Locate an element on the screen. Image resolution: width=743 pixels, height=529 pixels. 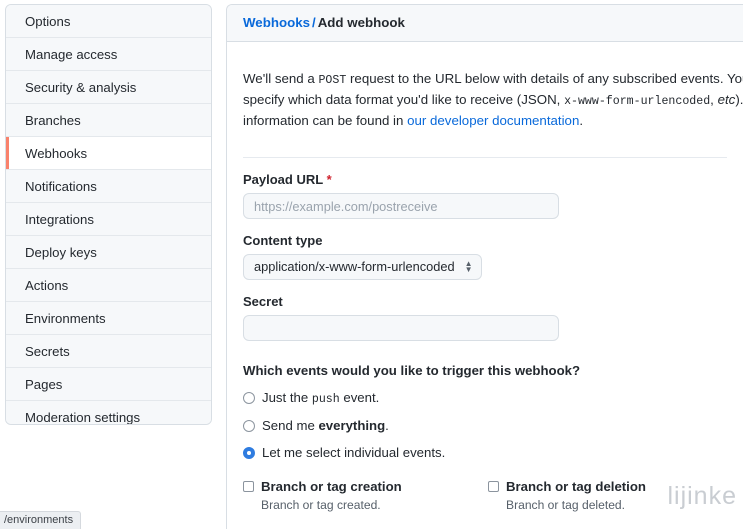
divider-above-form is located at coordinates (485, 158).